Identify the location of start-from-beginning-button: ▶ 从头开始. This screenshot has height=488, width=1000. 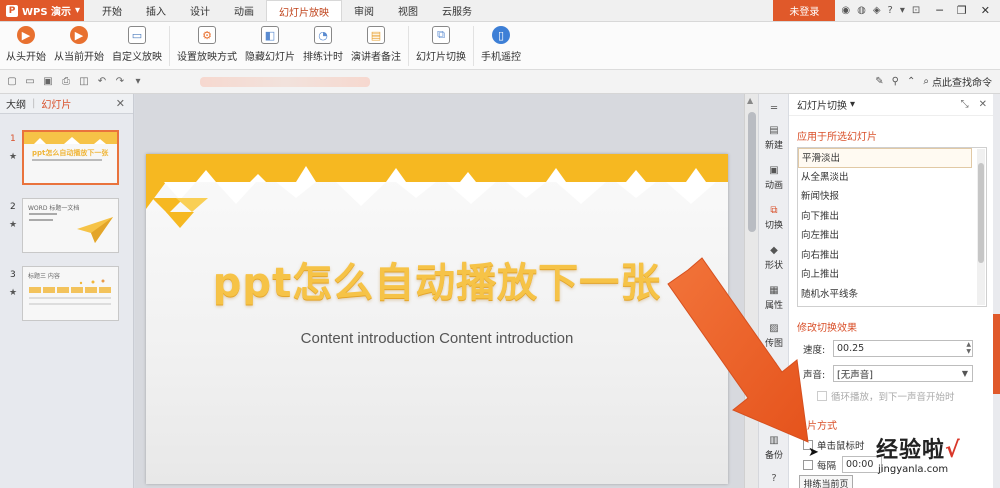
(26, 42).